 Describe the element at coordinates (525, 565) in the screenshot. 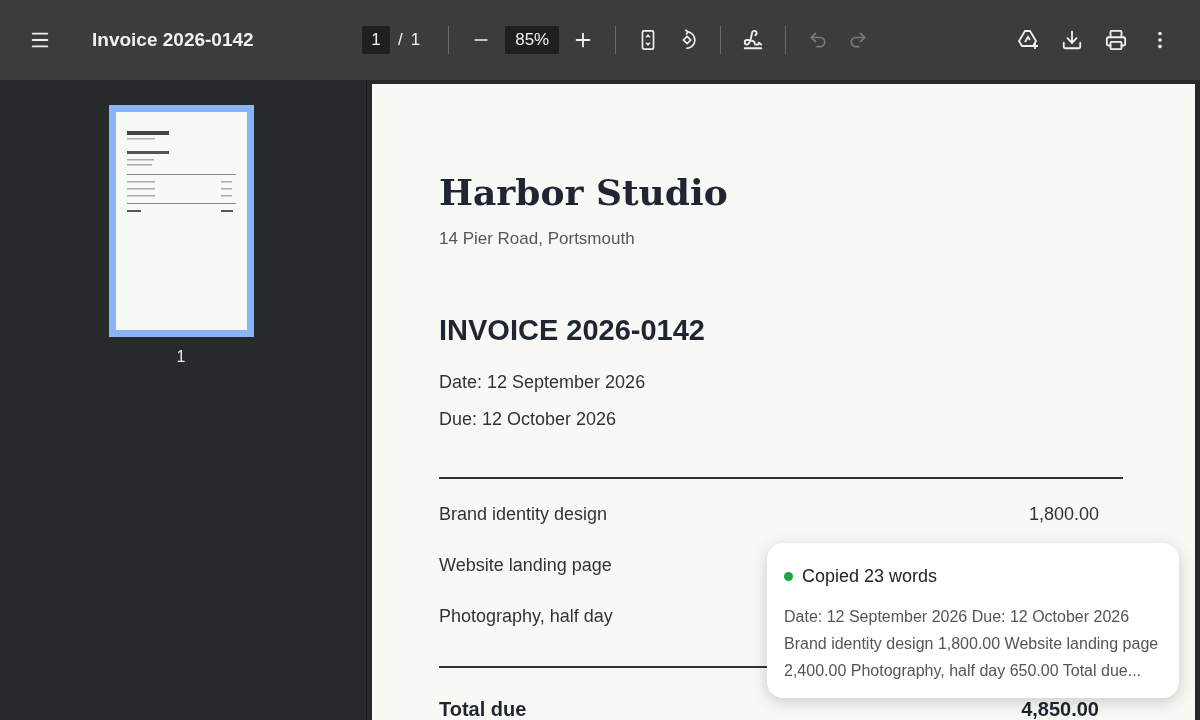

I see `line-item-description: Website landing page` at that location.